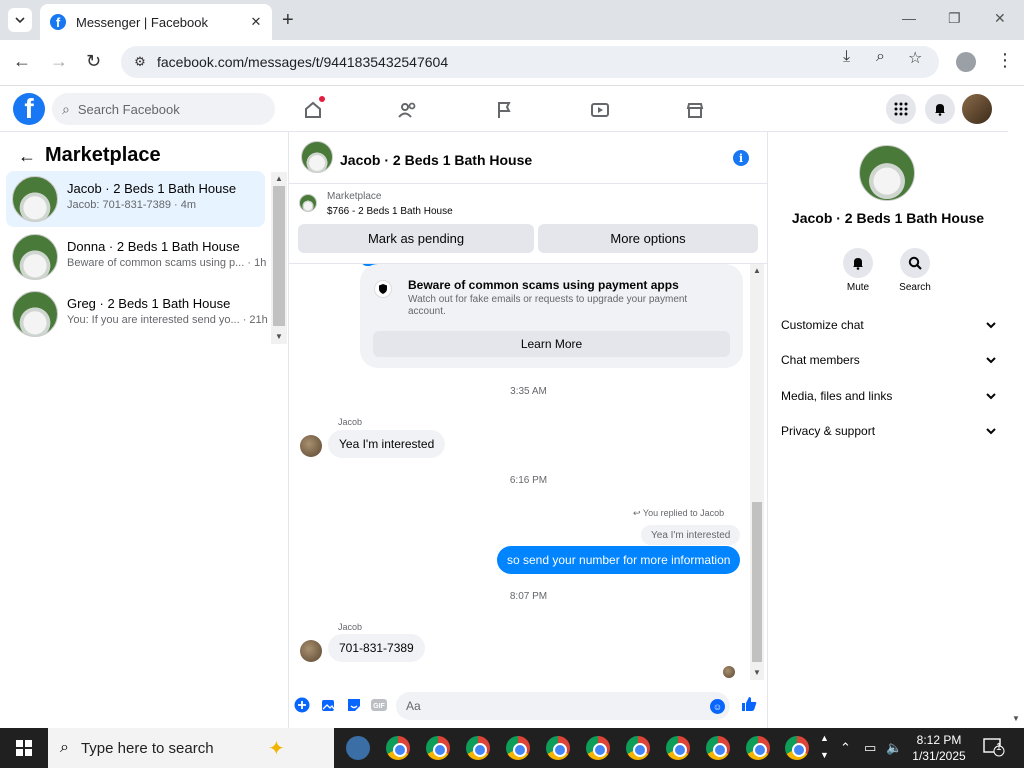 The width and height of the screenshot is (1024, 768). Describe the element at coordinates (408, 110) in the screenshot. I see `friends-icon` at that location.